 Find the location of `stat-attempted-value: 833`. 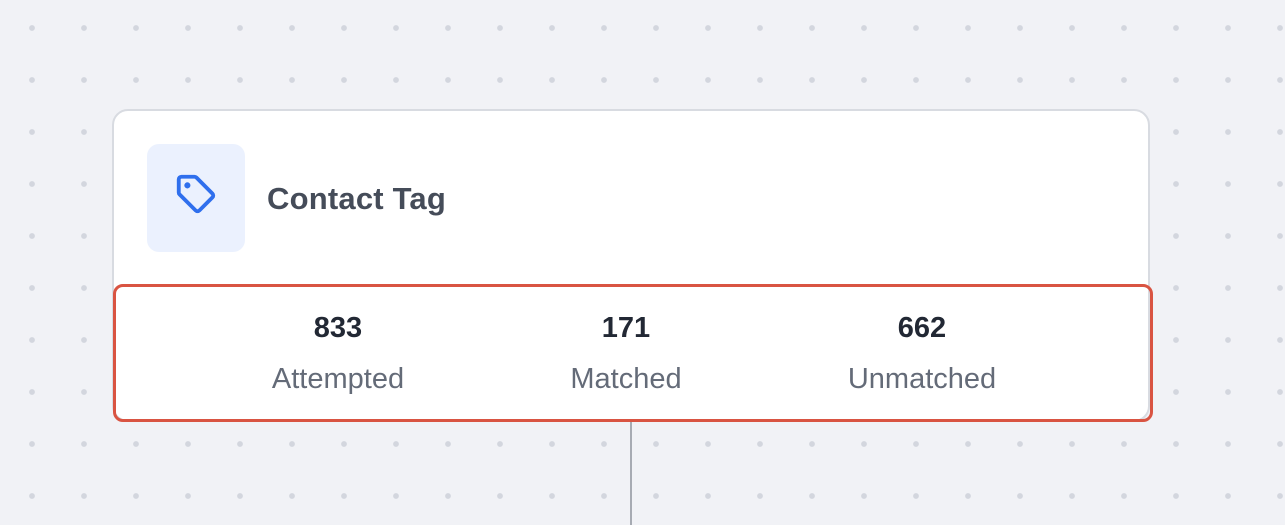

stat-attempted-value: 833 is located at coordinates (338, 328).